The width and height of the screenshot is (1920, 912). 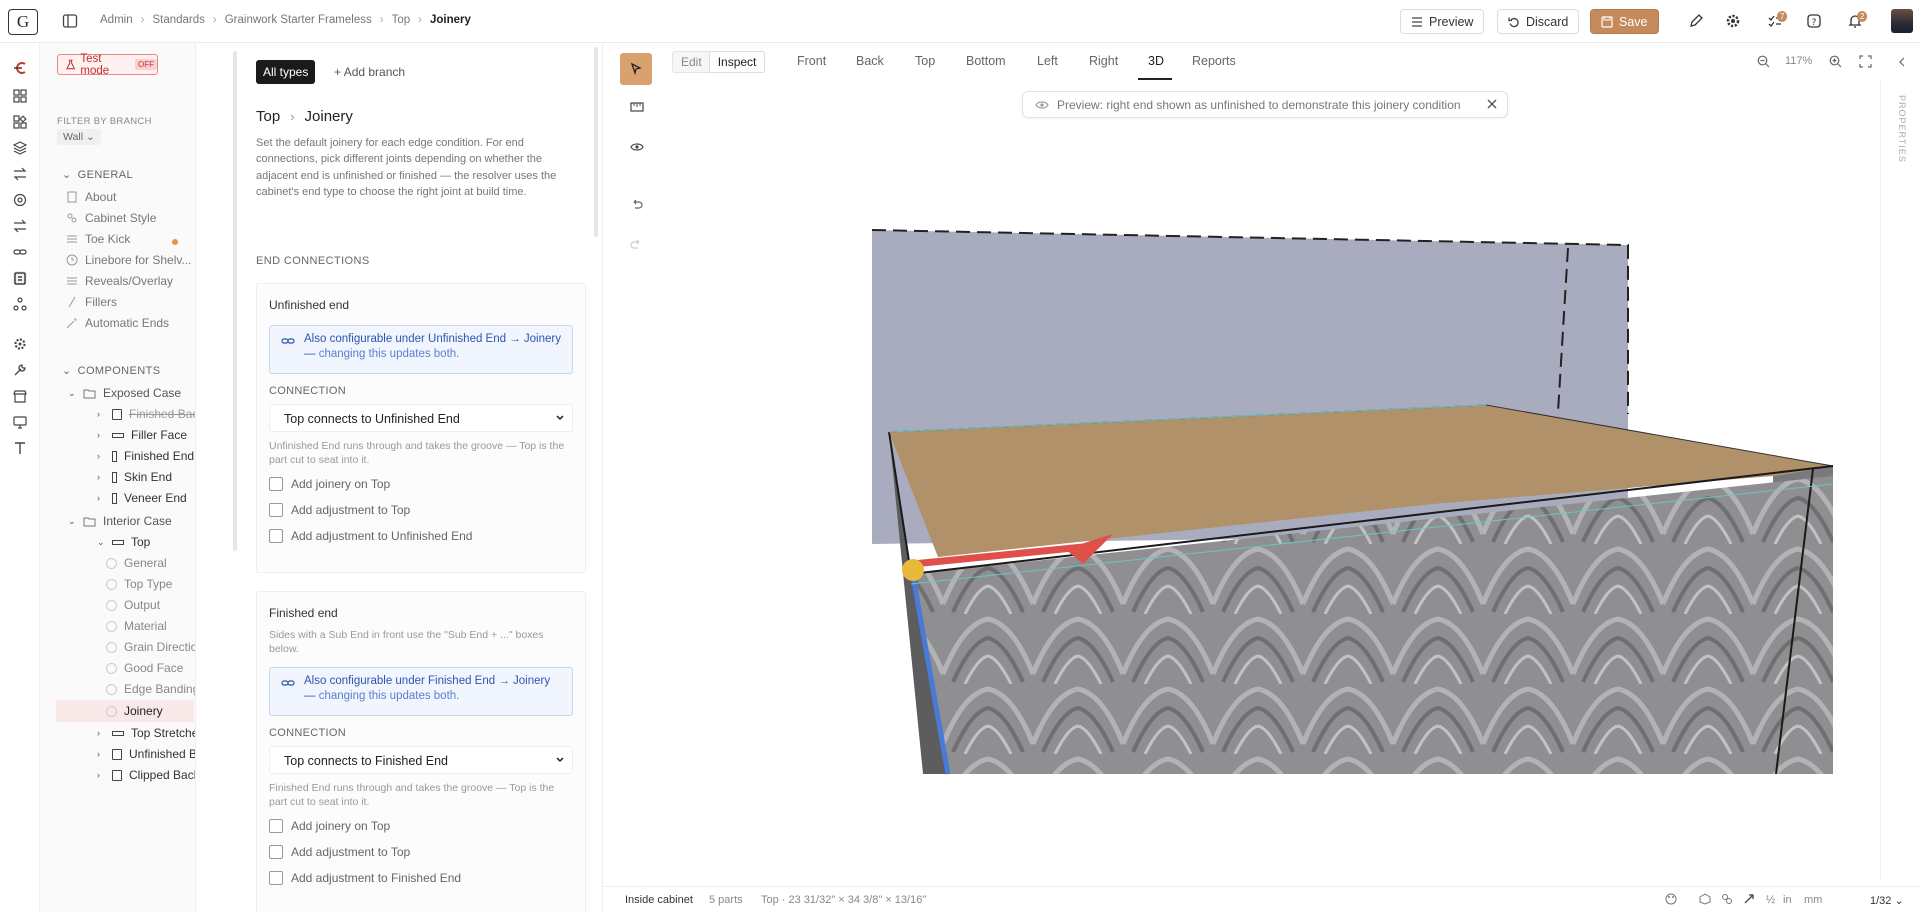 What do you see at coordinates (20, 200) in the screenshot?
I see `target-icon` at bounding box center [20, 200].